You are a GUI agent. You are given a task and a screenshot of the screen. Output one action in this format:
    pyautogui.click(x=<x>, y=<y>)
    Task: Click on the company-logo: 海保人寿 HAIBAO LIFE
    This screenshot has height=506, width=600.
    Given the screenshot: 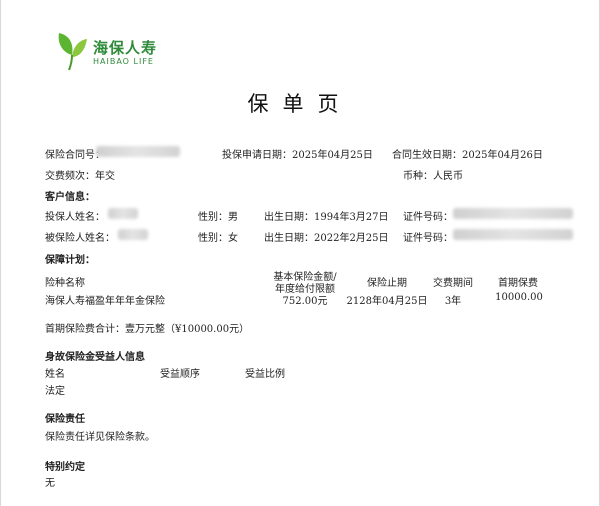 What is the action you would take?
    pyautogui.click(x=115, y=52)
    